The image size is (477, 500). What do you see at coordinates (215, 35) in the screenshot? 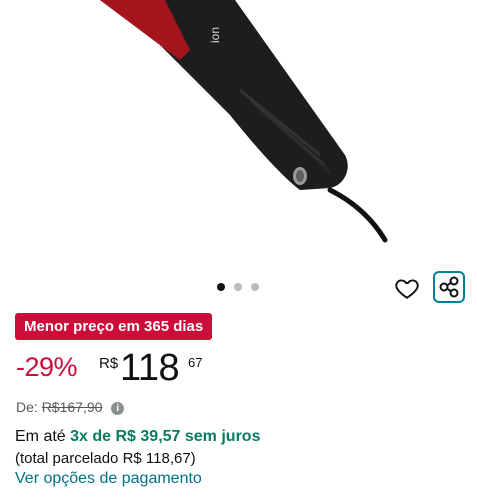
I see `brand-logo: ion` at bounding box center [215, 35].